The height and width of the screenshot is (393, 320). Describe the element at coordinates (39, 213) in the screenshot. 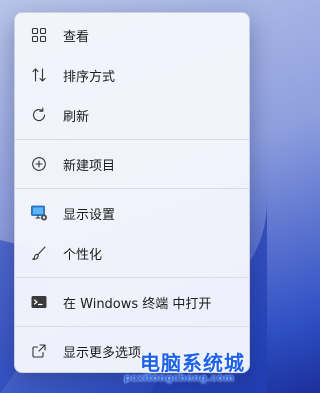

I see `monitor-icon` at that location.